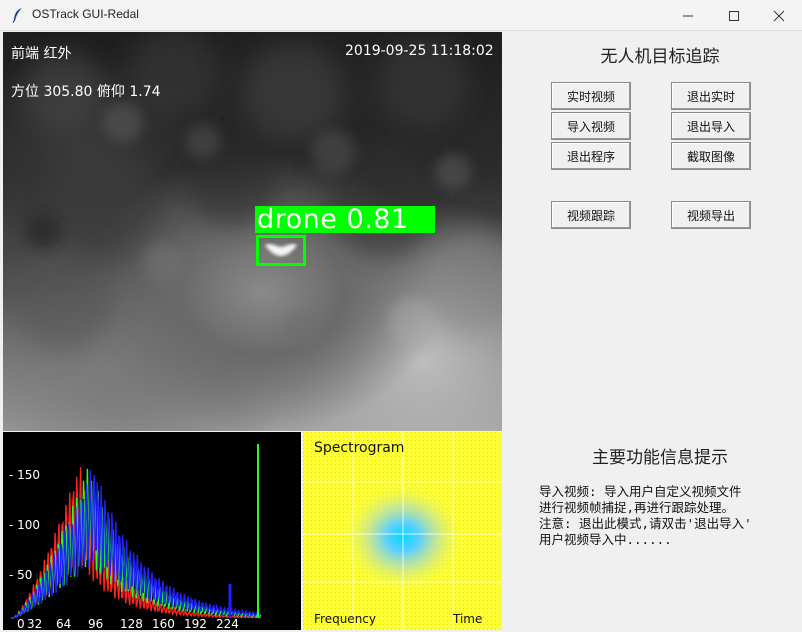 The height and width of the screenshot is (632, 802). What do you see at coordinates (34, 623) in the screenshot?
I see `histogram-x-tick: 32` at bounding box center [34, 623].